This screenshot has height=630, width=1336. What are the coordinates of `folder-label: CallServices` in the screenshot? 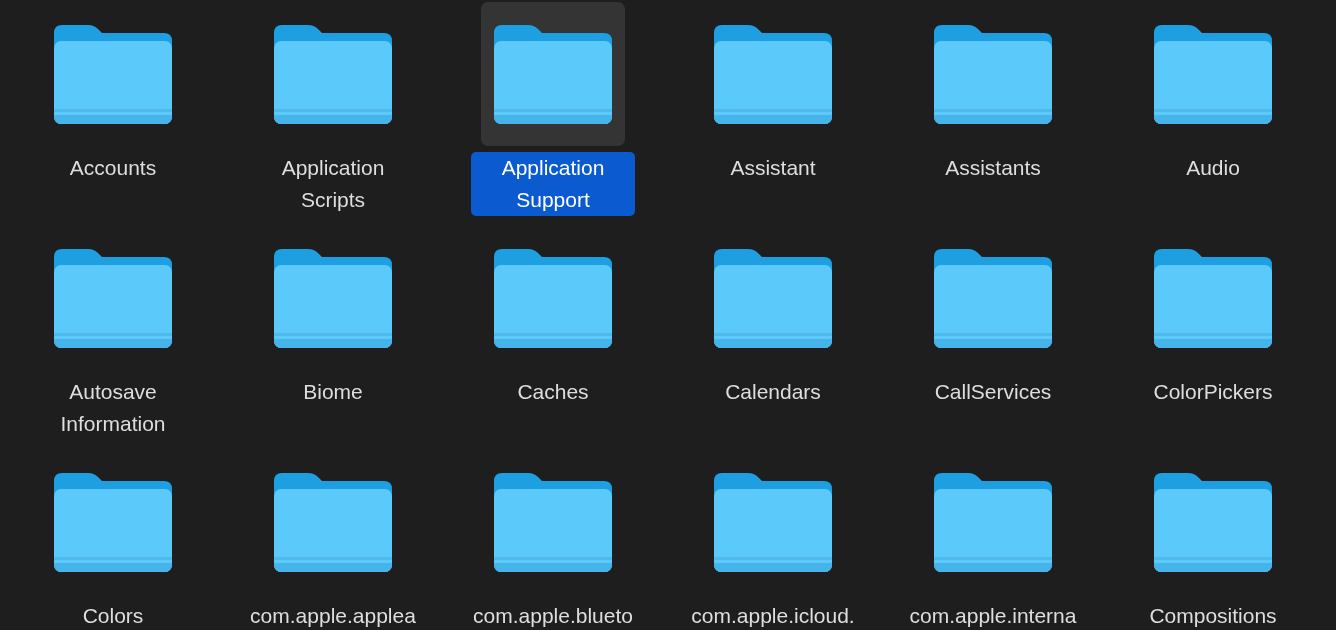 It's located at (993, 392).